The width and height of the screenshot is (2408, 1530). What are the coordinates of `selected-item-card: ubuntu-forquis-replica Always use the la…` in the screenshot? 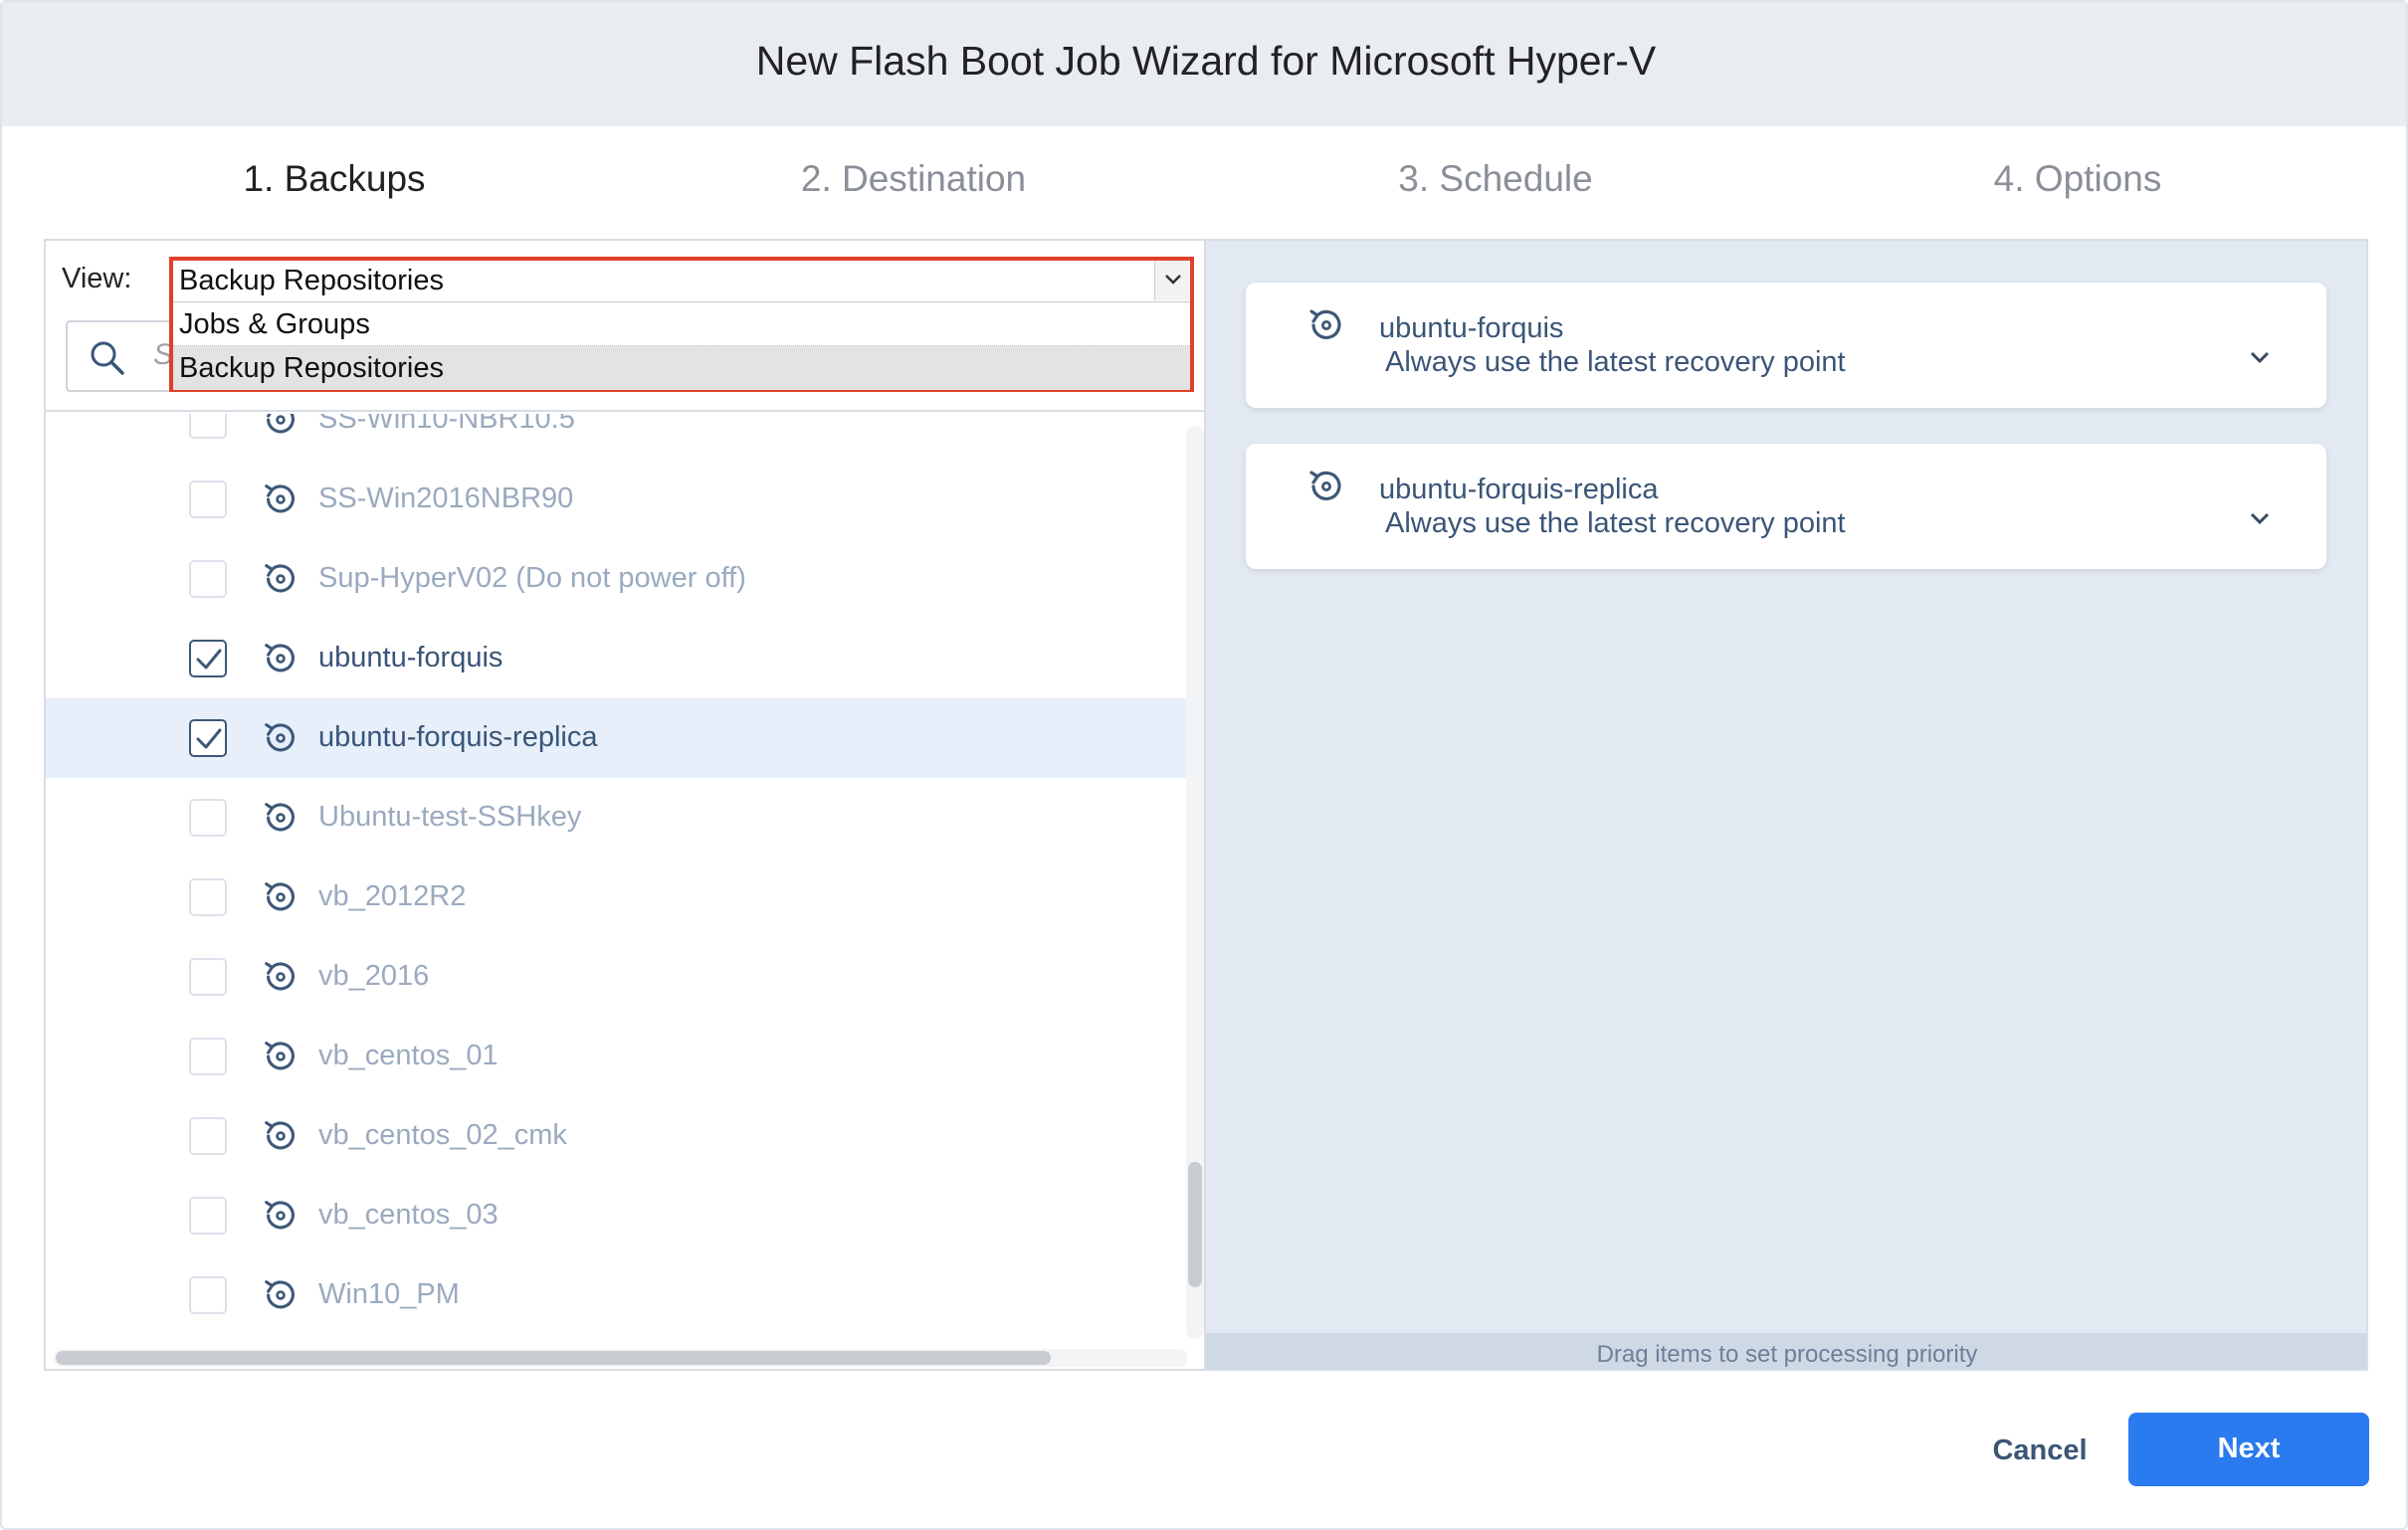 It's located at (1786, 506).